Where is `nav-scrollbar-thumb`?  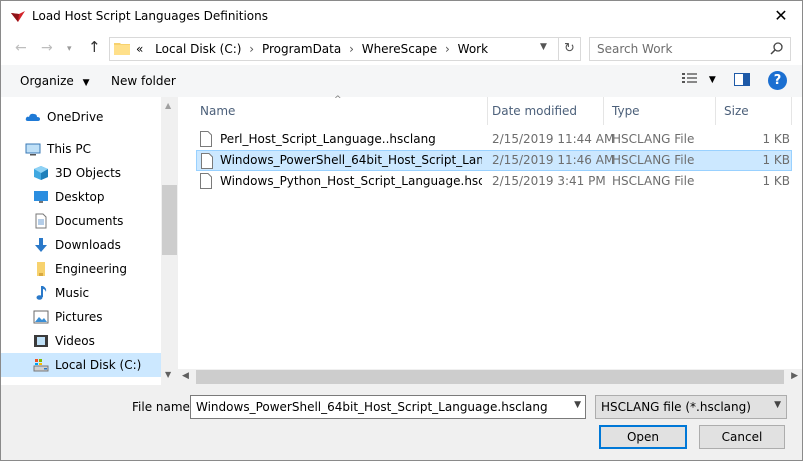
nav-scrollbar-thumb is located at coordinates (169, 220).